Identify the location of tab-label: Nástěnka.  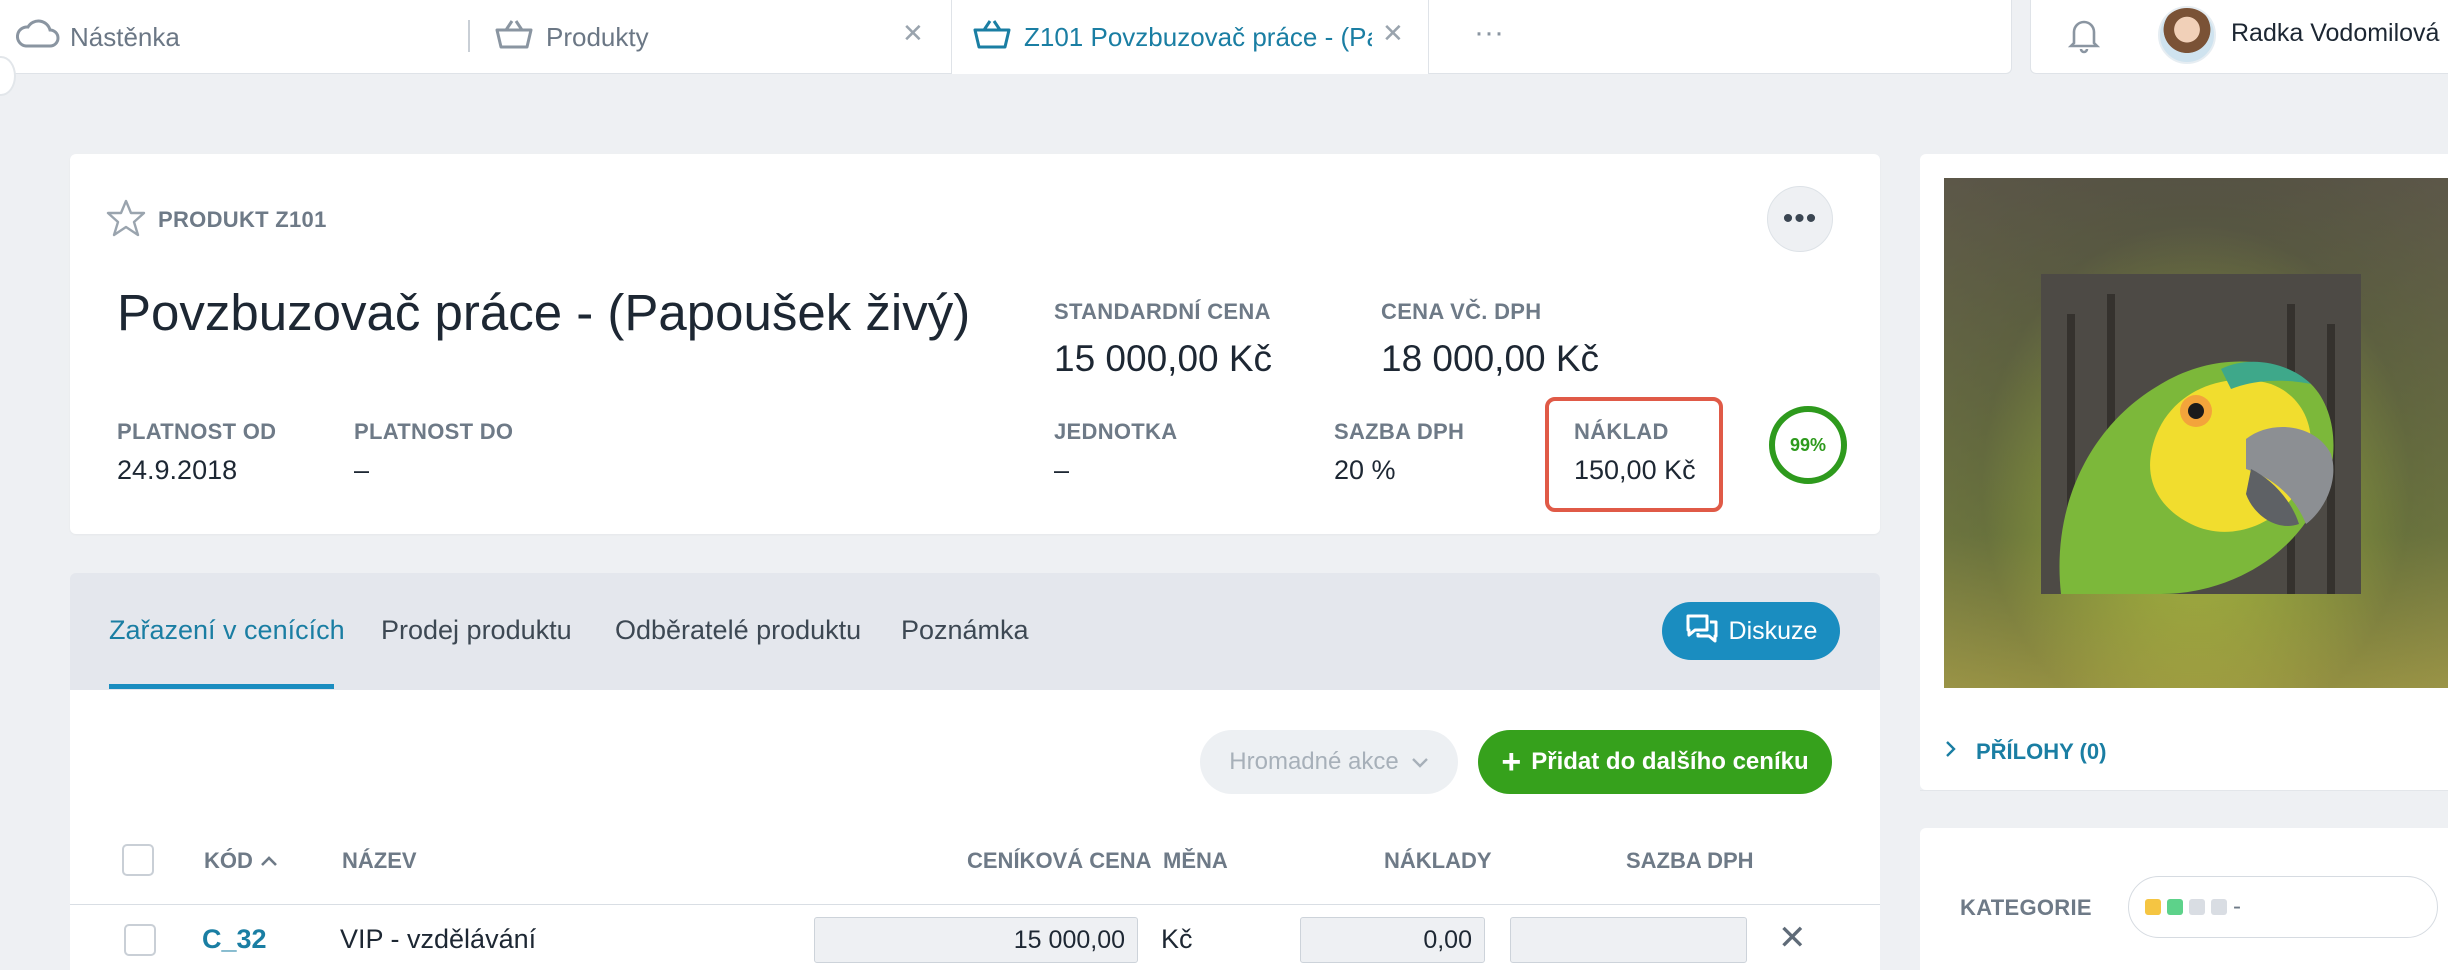
(125, 36).